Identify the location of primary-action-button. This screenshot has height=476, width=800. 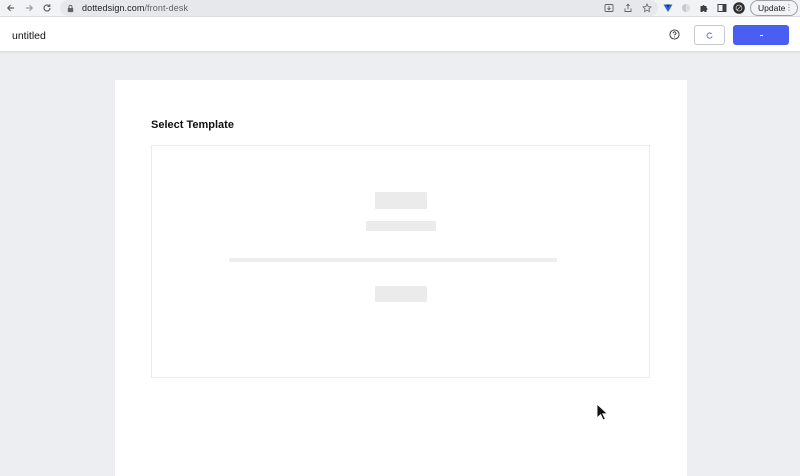
(761, 35).